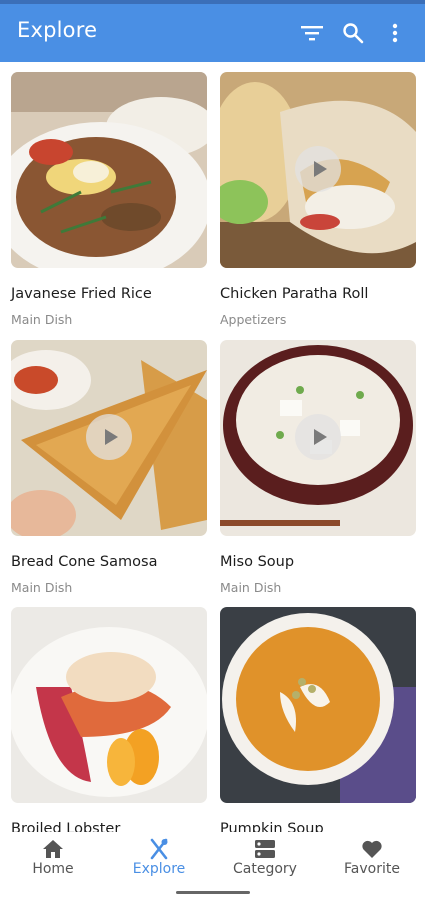 This screenshot has height=900, width=425. What do you see at coordinates (53, 849) in the screenshot?
I see `home-icon` at bounding box center [53, 849].